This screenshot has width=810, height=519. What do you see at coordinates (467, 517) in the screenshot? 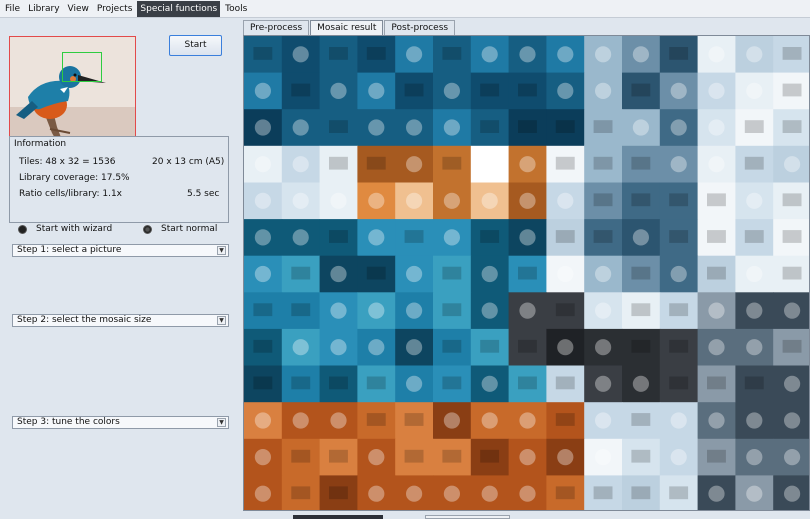
I see `view-controls` at bounding box center [467, 517].